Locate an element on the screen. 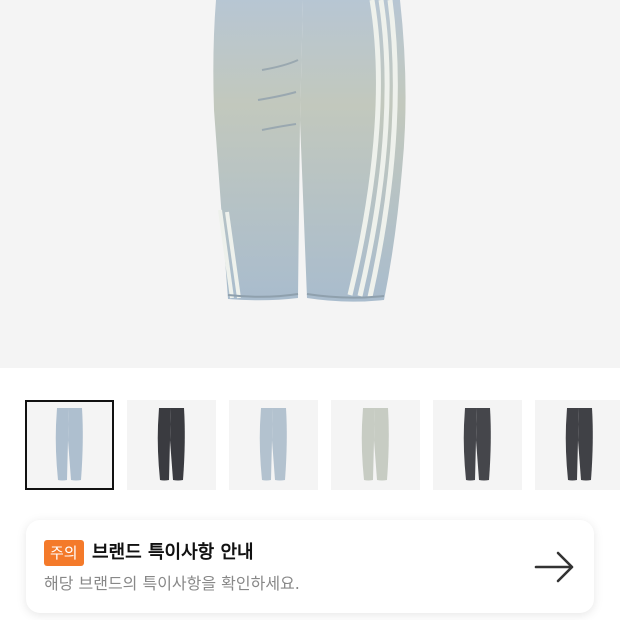  arrow-right-icon is located at coordinates (555, 567).